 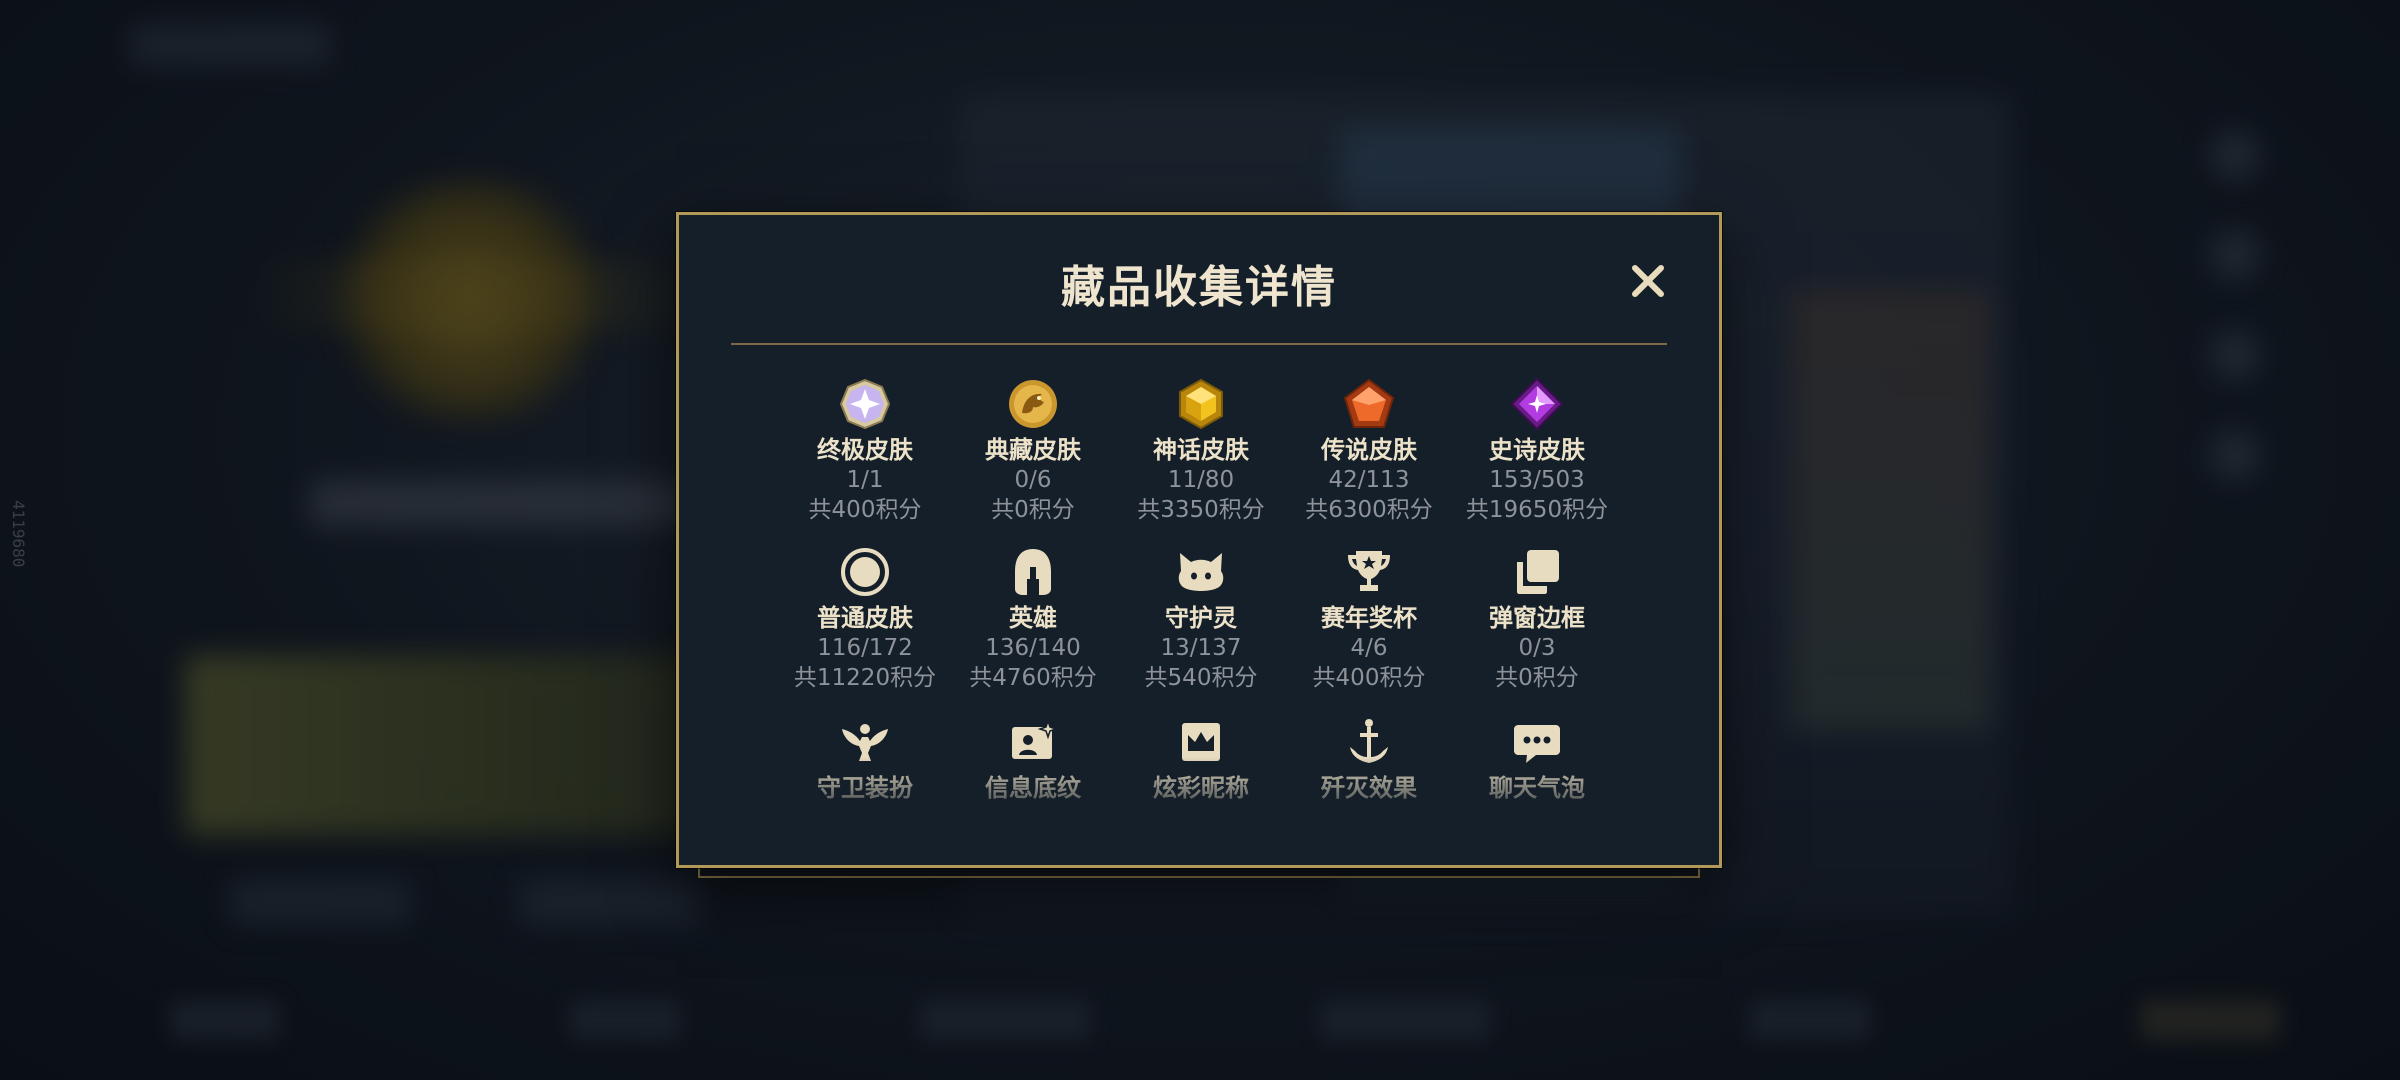 What do you see at coordinates (1369, 571) in the screenshot?
I see `trophy-icon` at bounding box center [1369, 571].